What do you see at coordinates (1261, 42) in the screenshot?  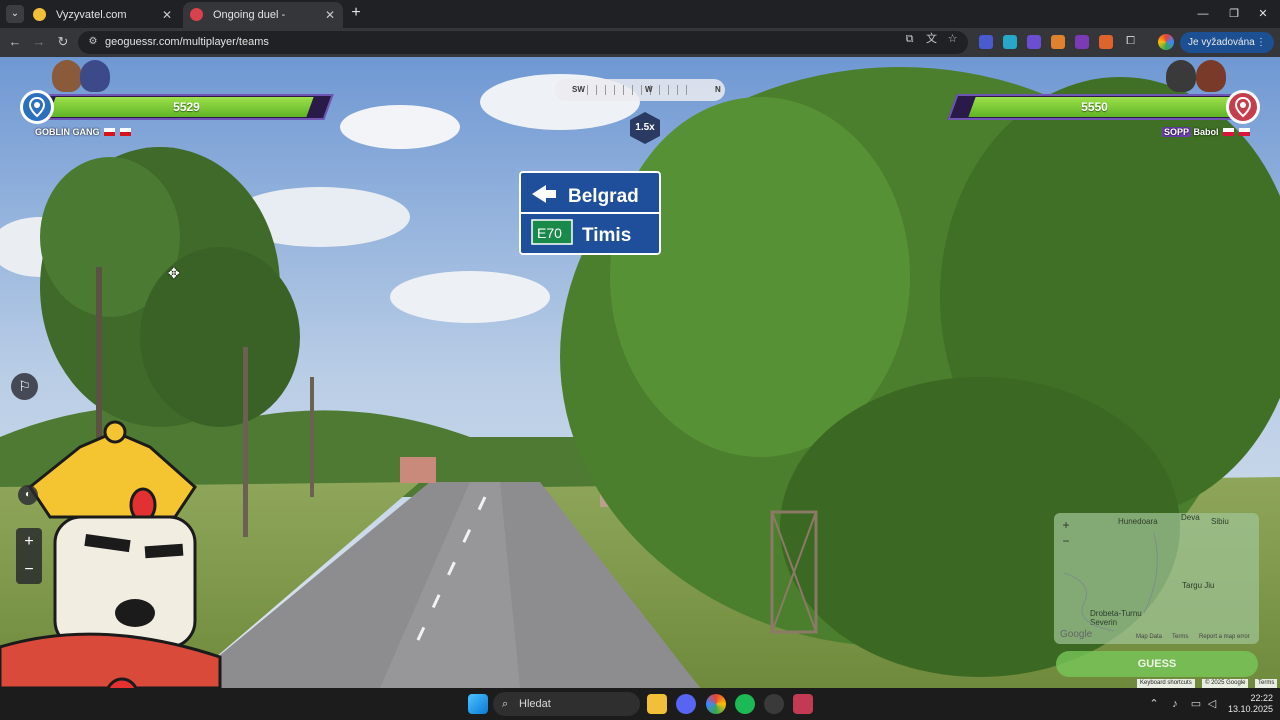 I see `menu-dots-icon: ⋮` at bounding box center [1261, 42].